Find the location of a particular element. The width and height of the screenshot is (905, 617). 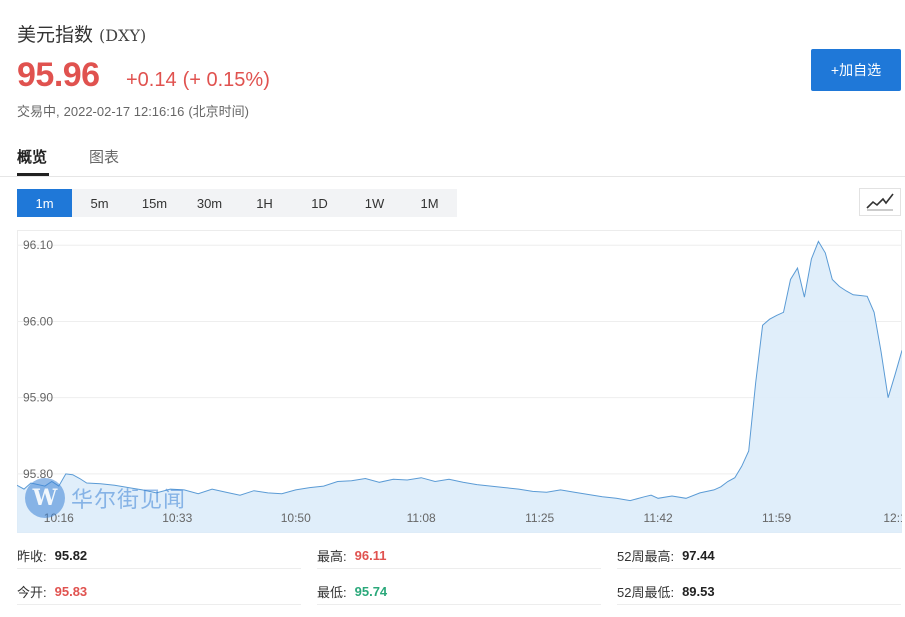

stat-open: 今开: 95.83 is located at coordinates (159, 592).